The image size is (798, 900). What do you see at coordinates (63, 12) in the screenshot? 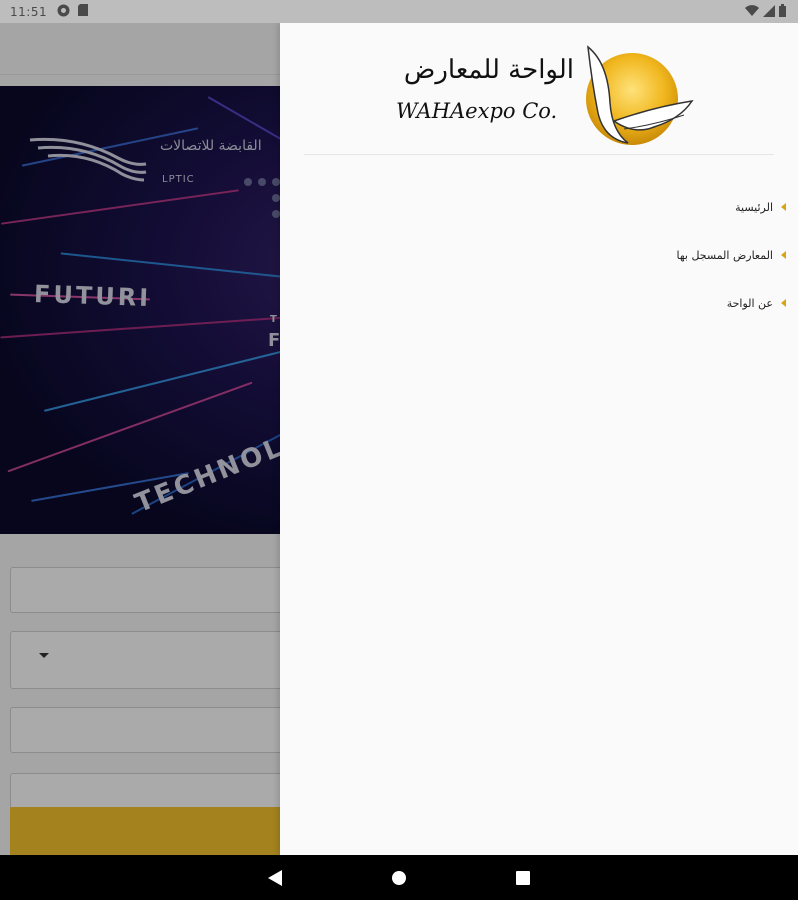
I see `vpn-key-icon` at bounding box center [63, 12].